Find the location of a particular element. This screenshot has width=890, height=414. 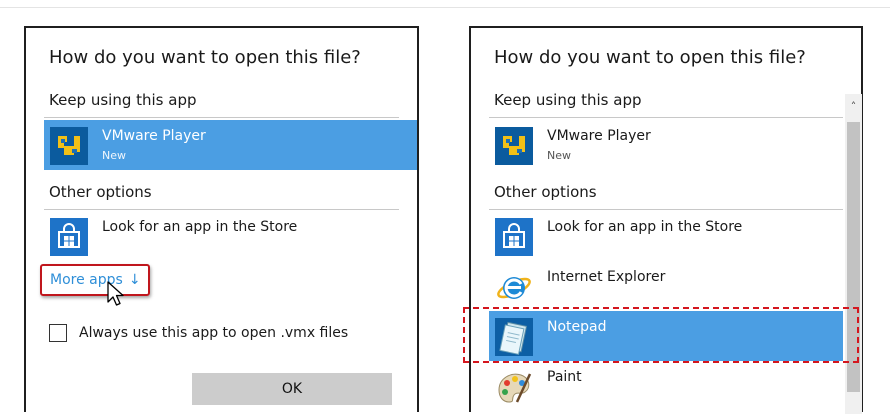

ok-button: OK is located at coordinates (292, 389).